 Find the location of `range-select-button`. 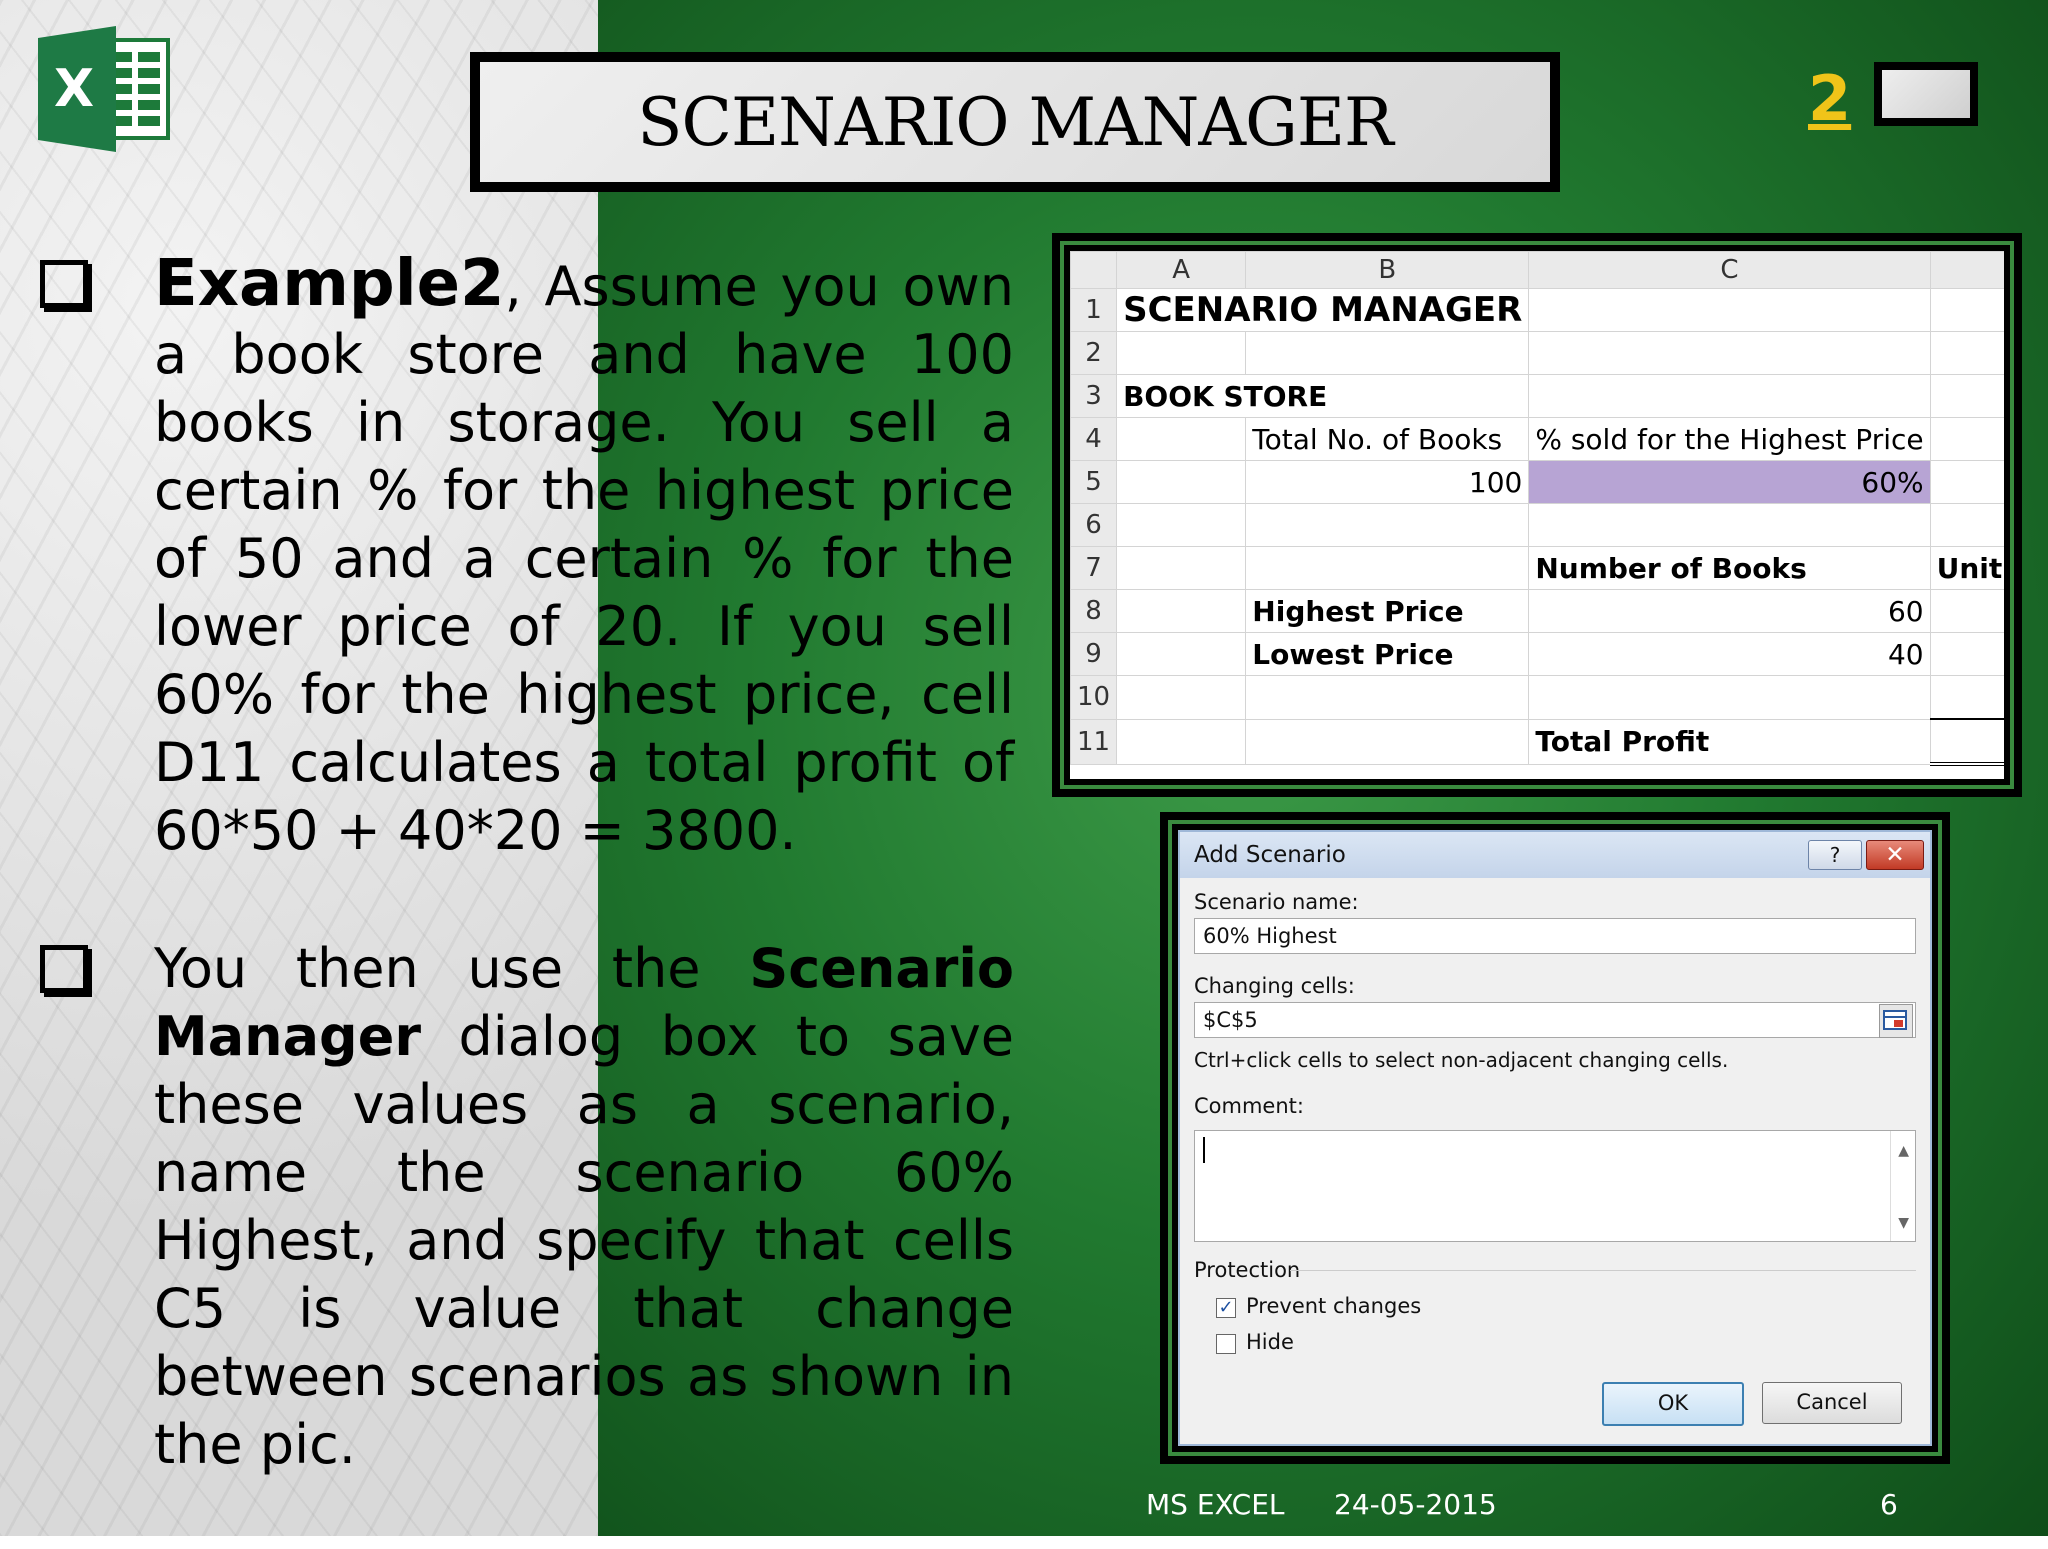

range-select-button is located at coordinates (1896, 1021).